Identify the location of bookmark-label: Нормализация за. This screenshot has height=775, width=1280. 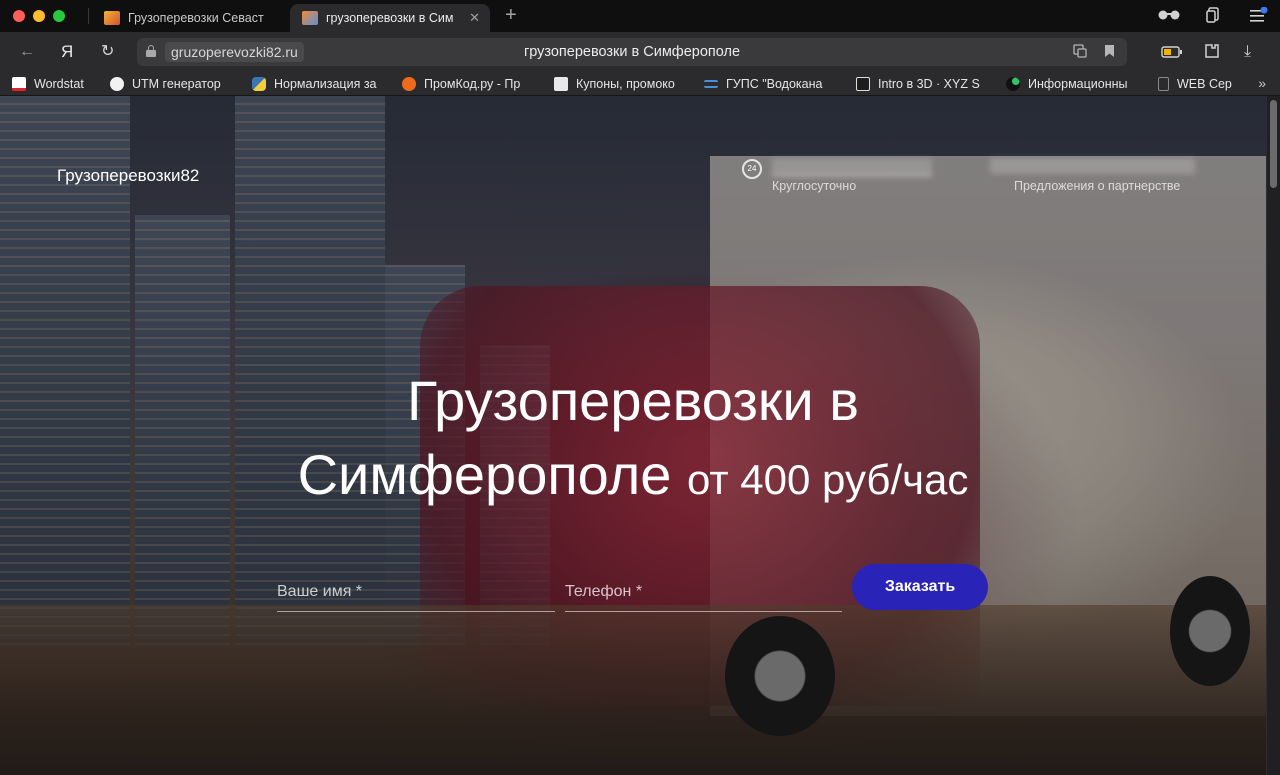
(325, 84).